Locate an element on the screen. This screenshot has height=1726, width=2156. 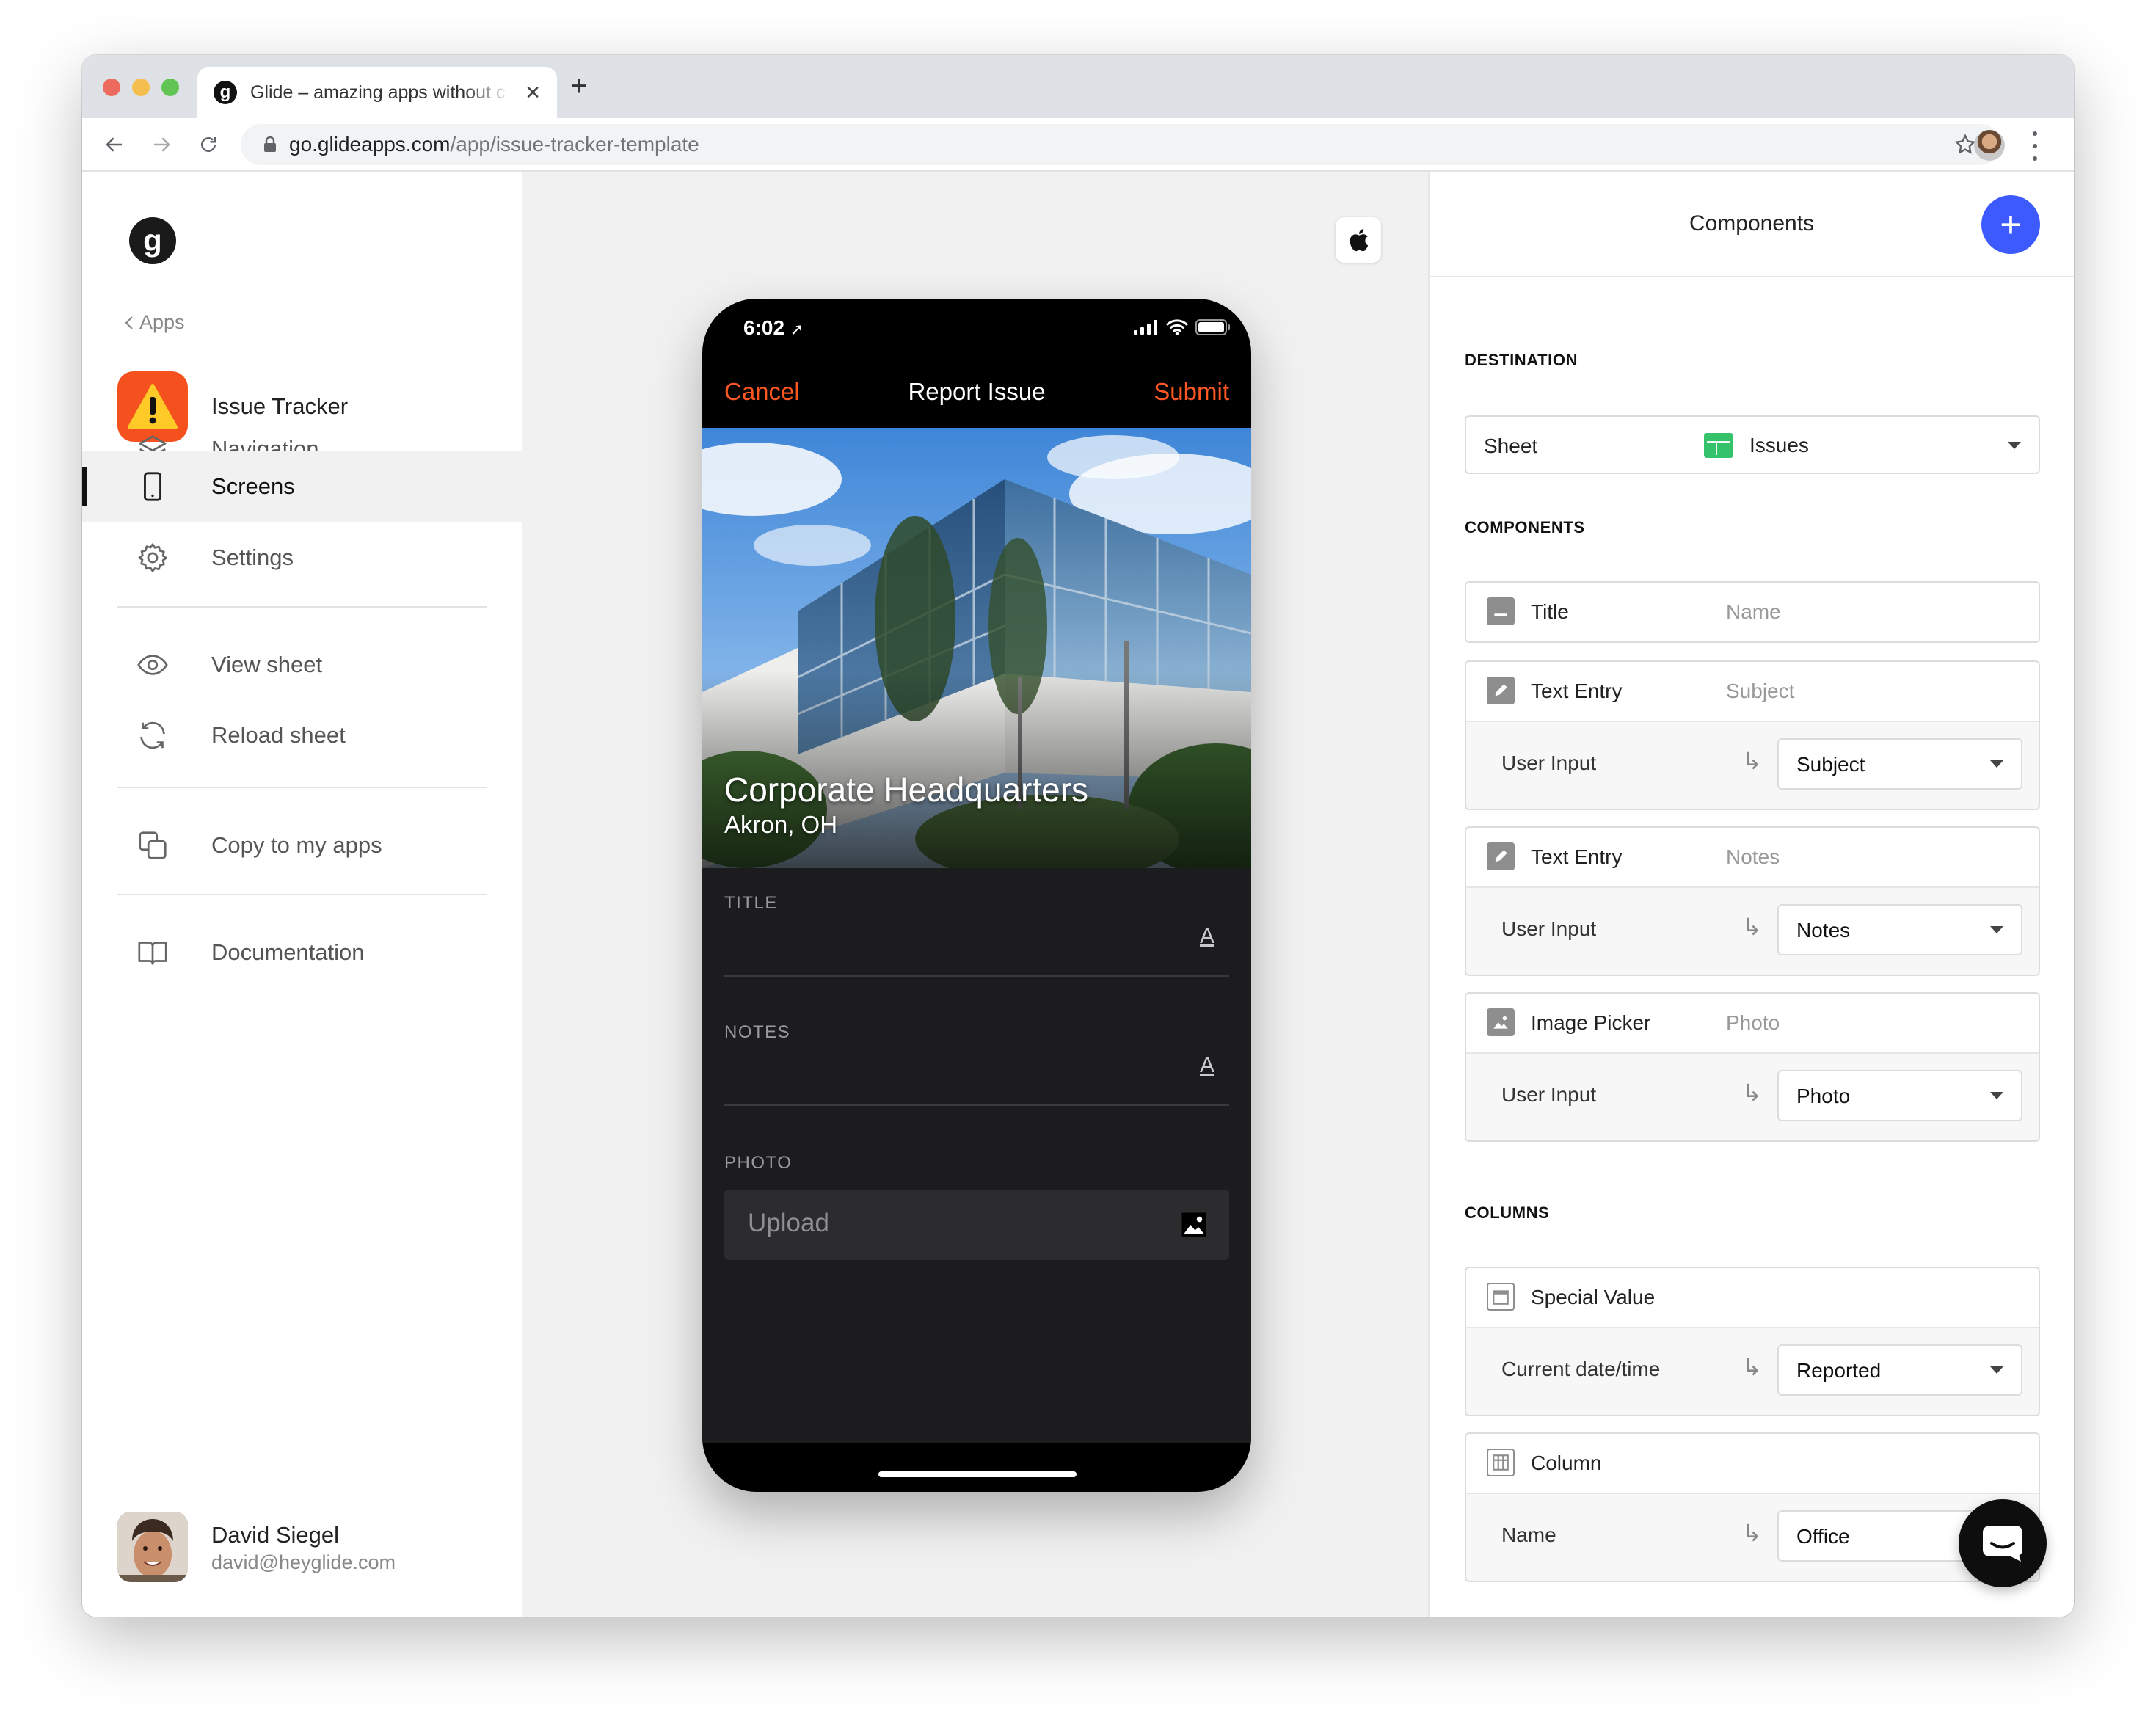
panel-title: Components is located at coordinates (1752, 223).